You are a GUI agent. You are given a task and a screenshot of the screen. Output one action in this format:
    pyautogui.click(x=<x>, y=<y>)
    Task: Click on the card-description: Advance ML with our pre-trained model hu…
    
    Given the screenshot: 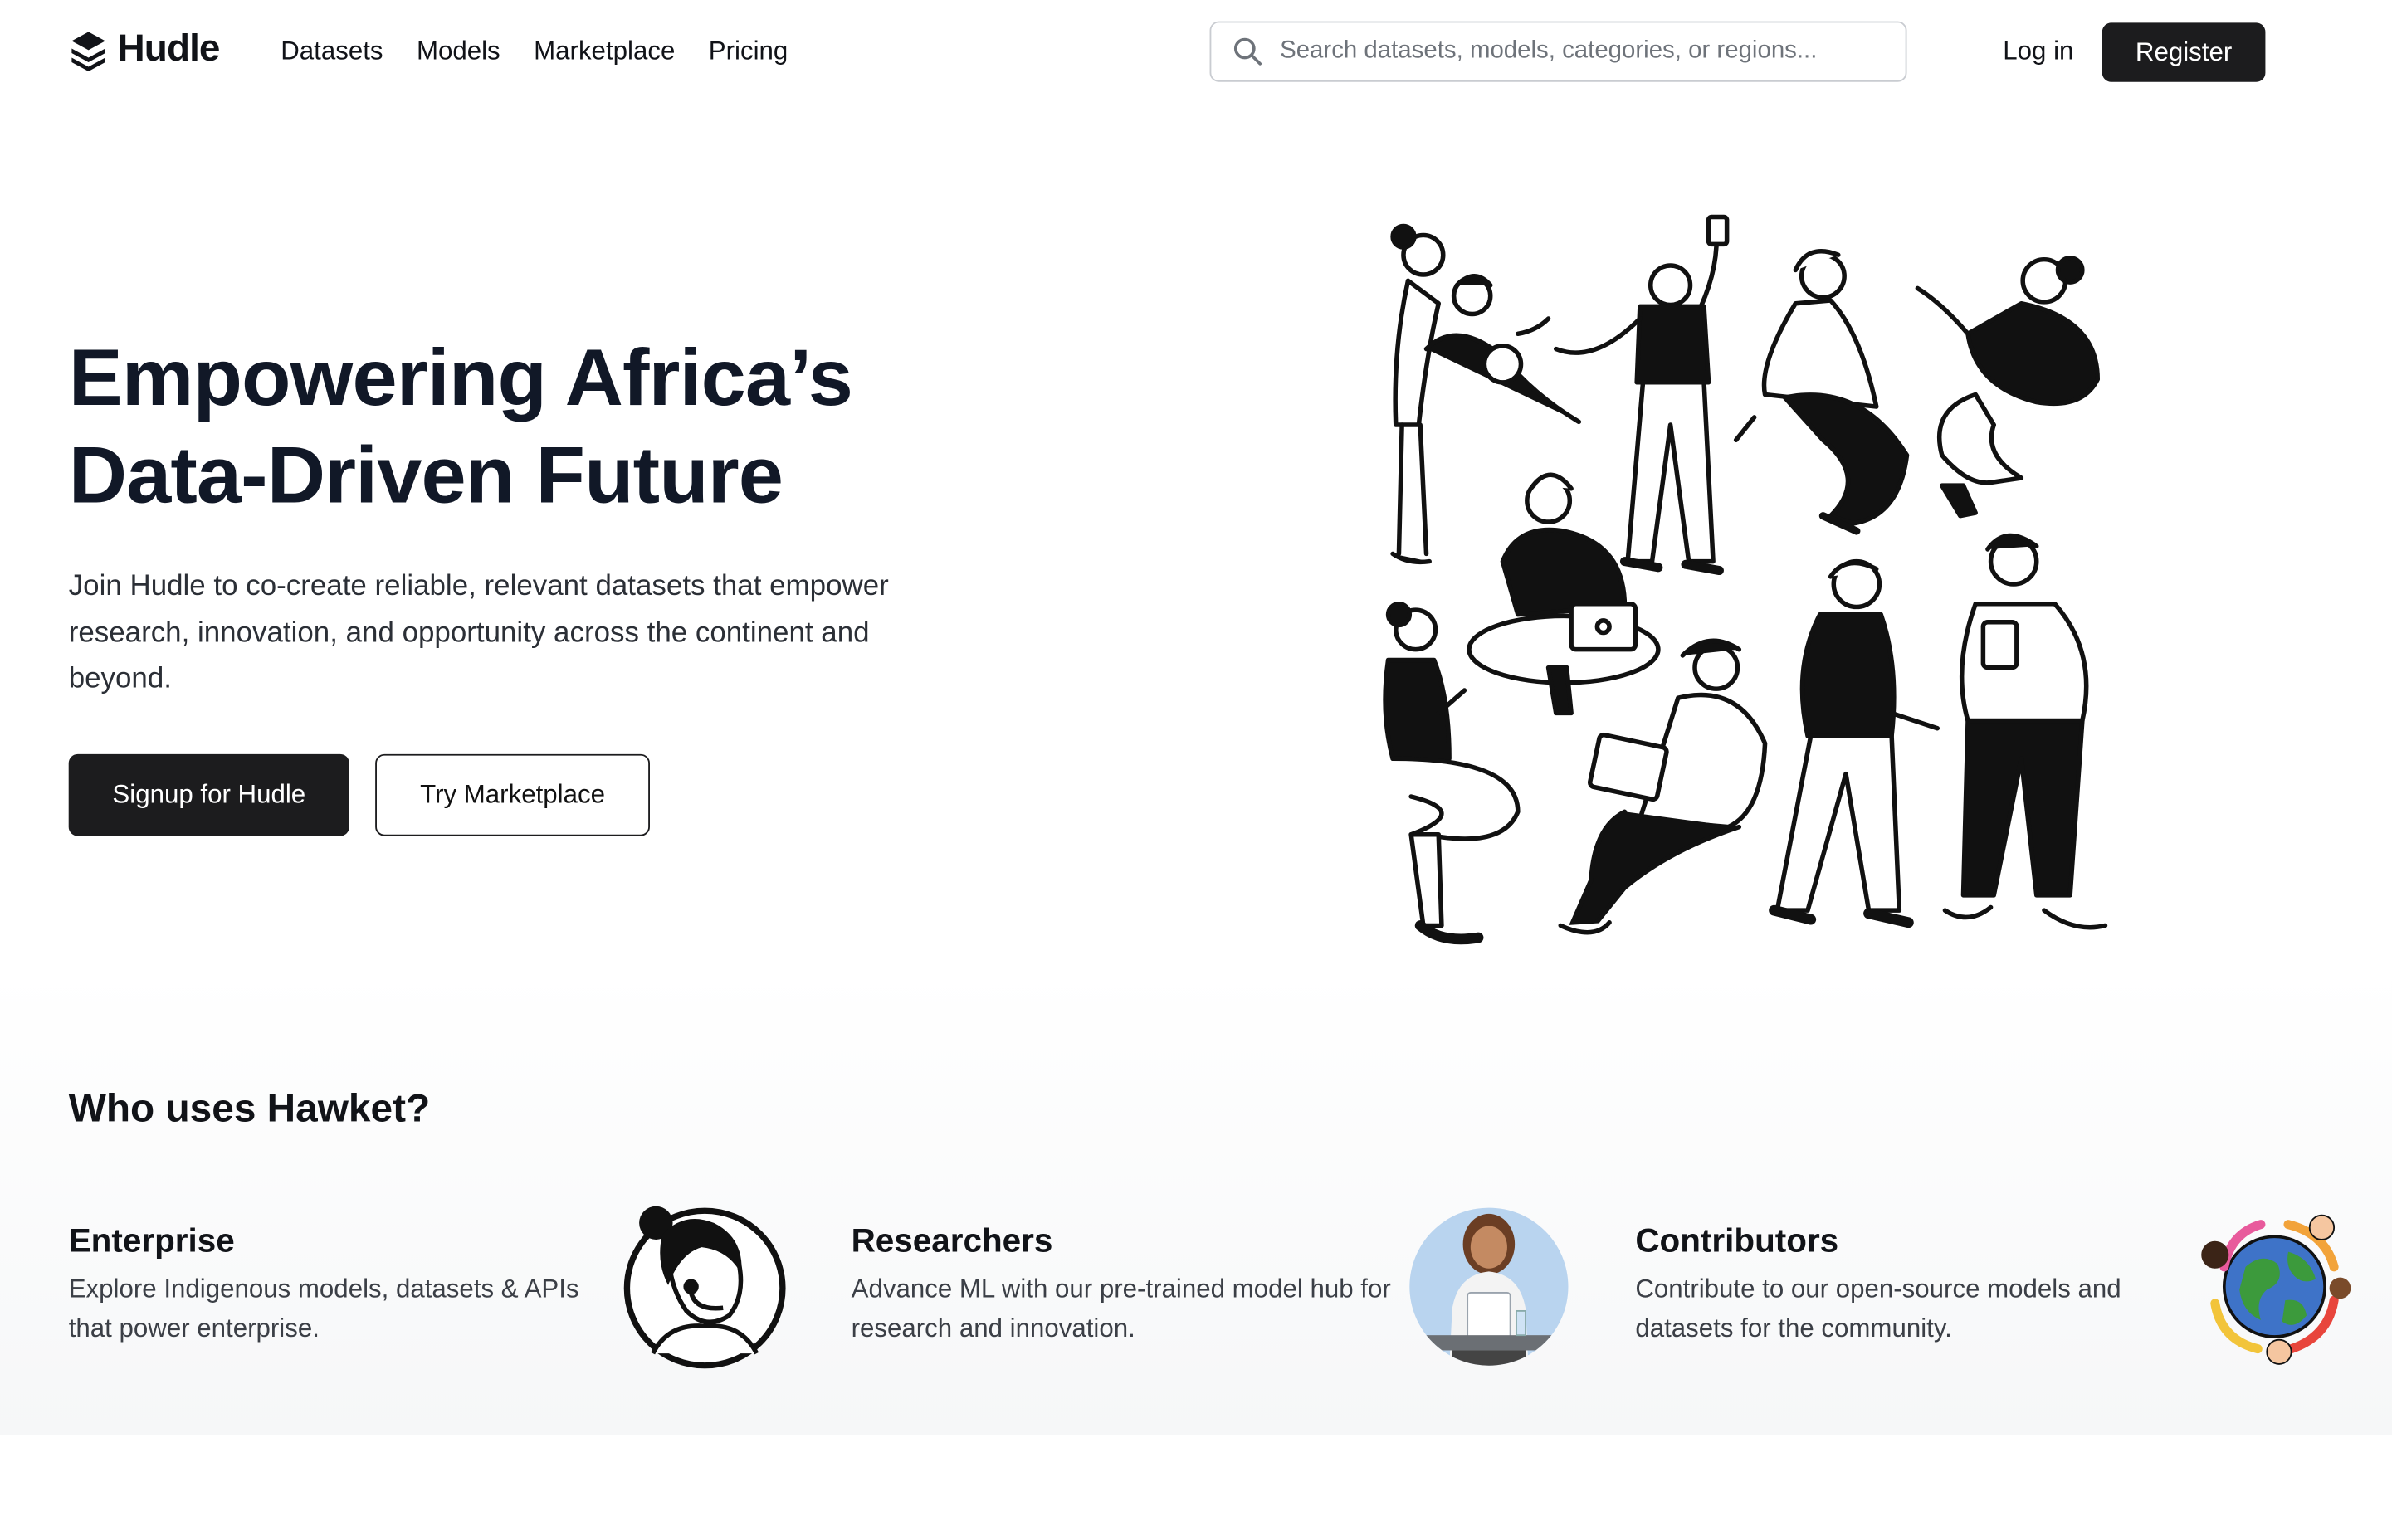 What is the action you would take?
    pyautogui.click(x=1121, y=1308)
    